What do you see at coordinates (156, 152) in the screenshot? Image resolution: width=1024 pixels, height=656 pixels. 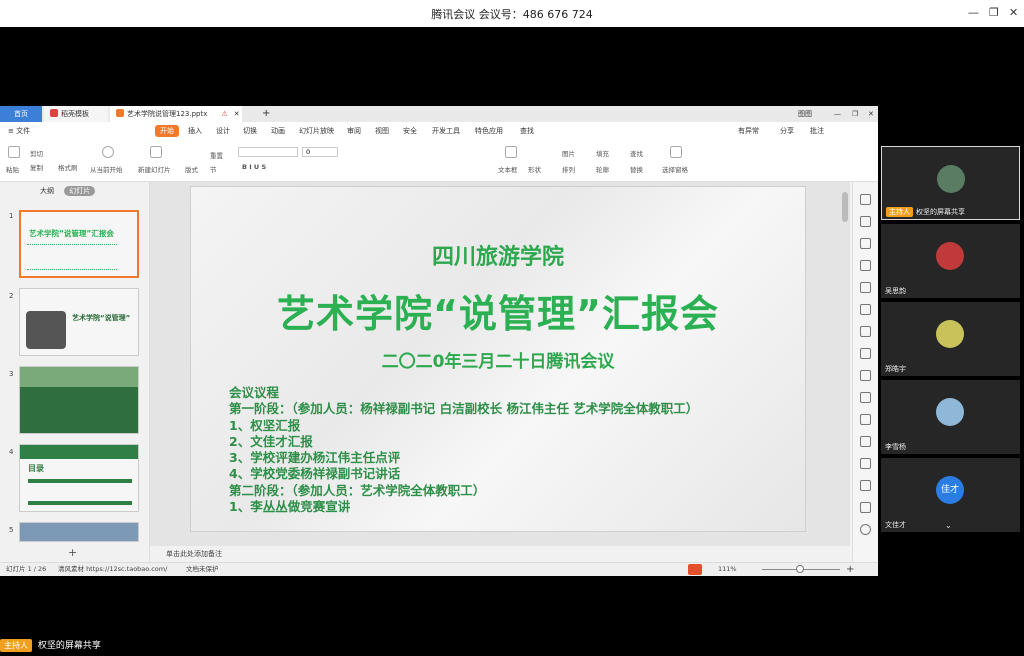 I see `new-slide-icon` at bounding box center [156, 152].